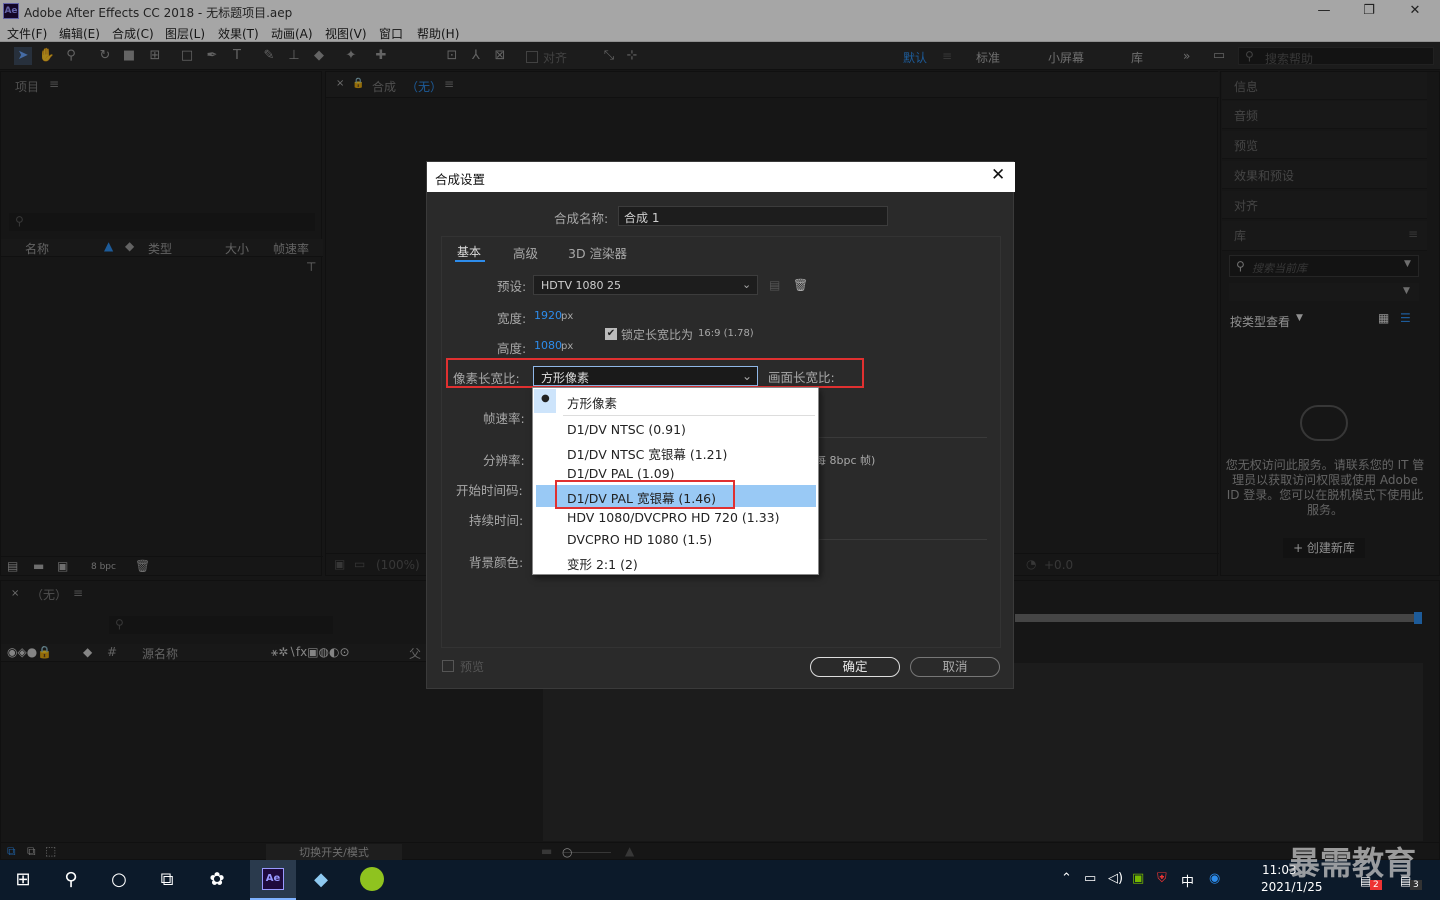 This screenshot has height=900, width=1440. Describe the element at coordinates (845, 460) in the screenshot. I see `resolution-info: 每 8bpc 帧)` at that location.